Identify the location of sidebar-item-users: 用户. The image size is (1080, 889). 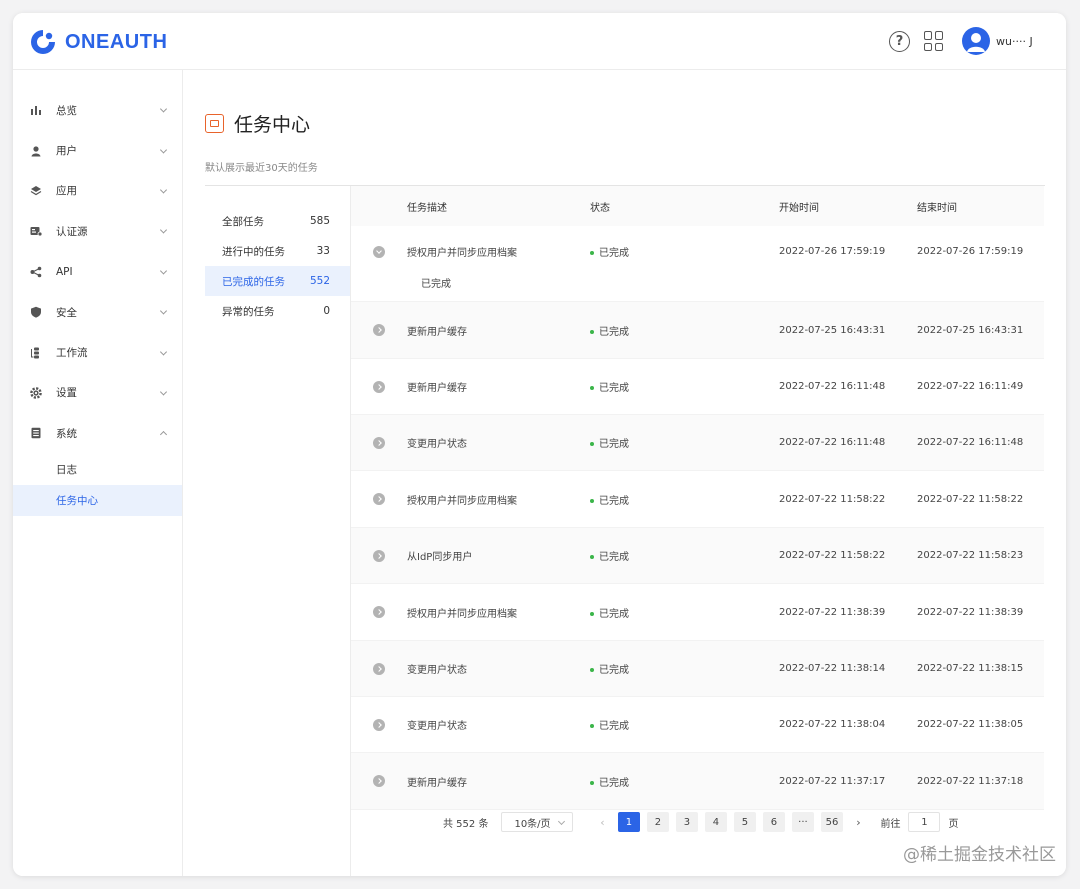
(97, 150).